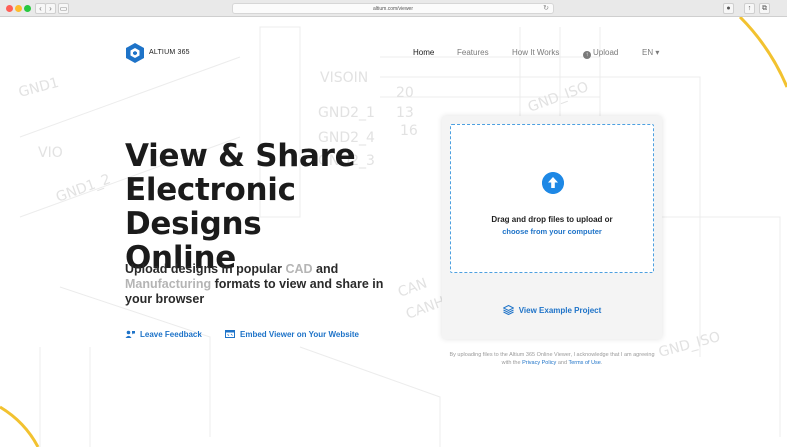 The image size is (787, 447). I want to click on view-example-label: View Example Project, so click(560, 310).